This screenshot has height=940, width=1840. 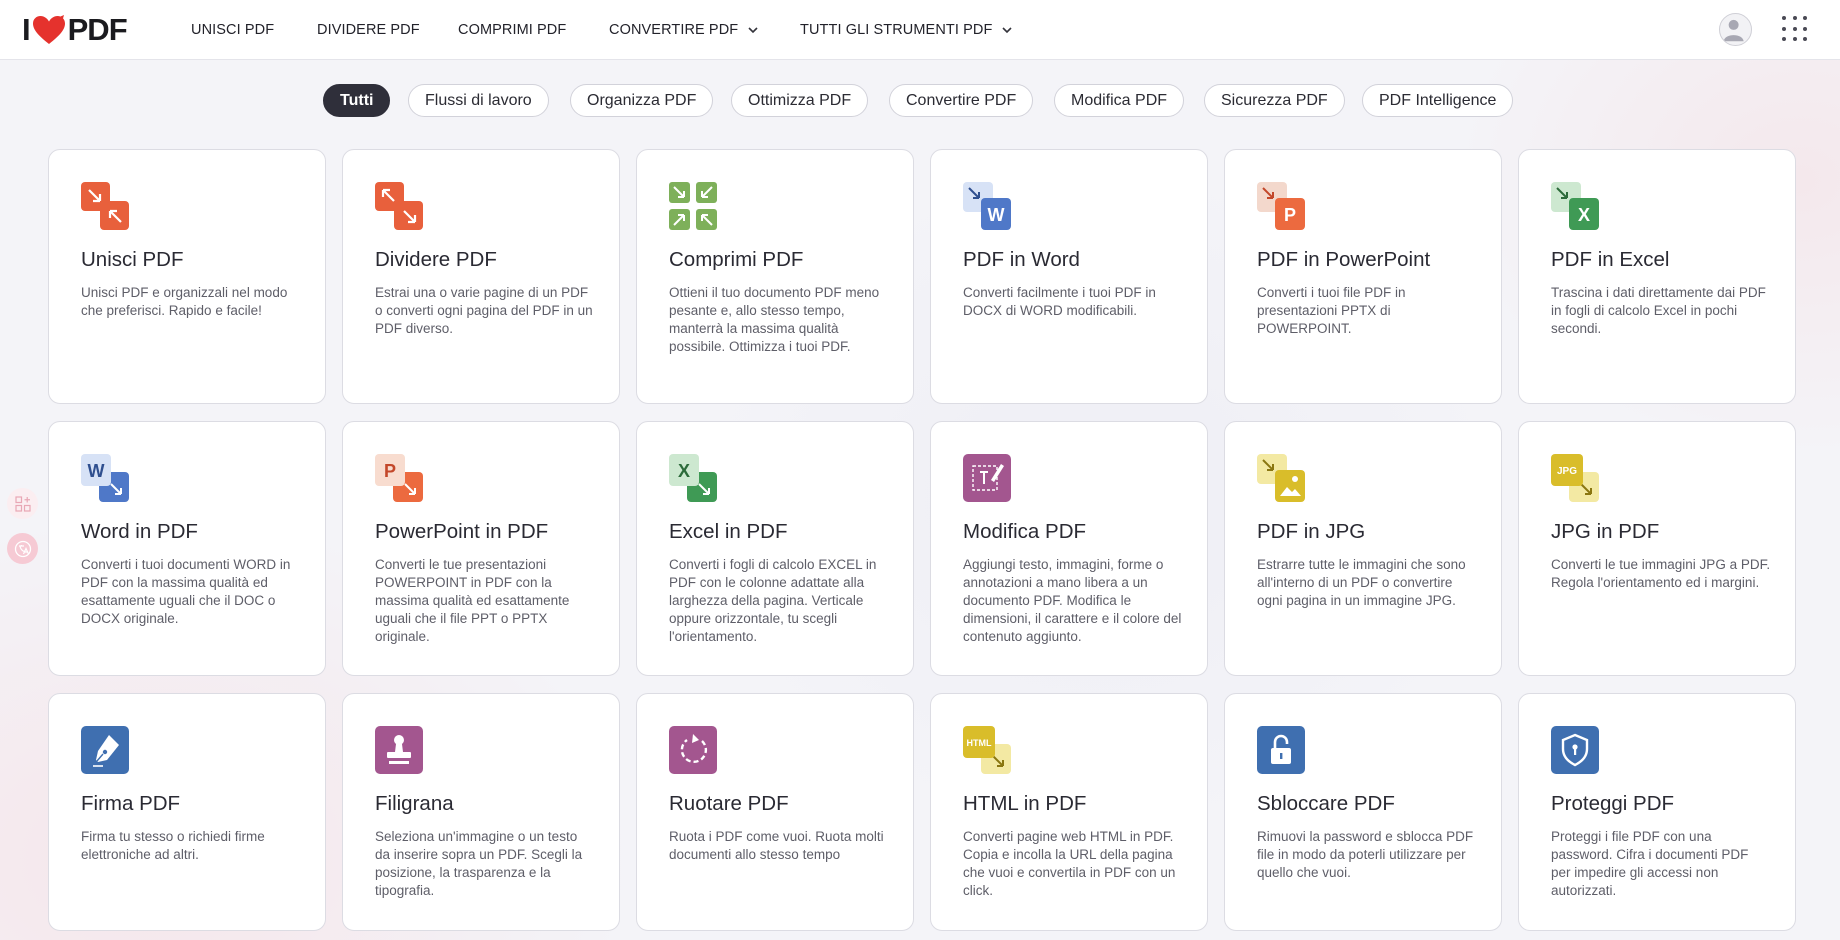 What do you see at coordinates (399, 750) in the screenshot?
I see `stamp-icon` at bounding box center [399, 750].